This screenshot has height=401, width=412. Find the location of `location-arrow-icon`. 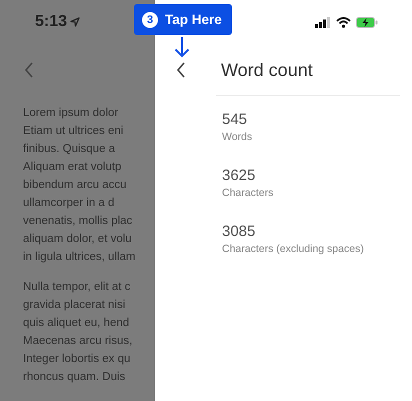

location-arrow-icon is located at coordinates (75, 22).